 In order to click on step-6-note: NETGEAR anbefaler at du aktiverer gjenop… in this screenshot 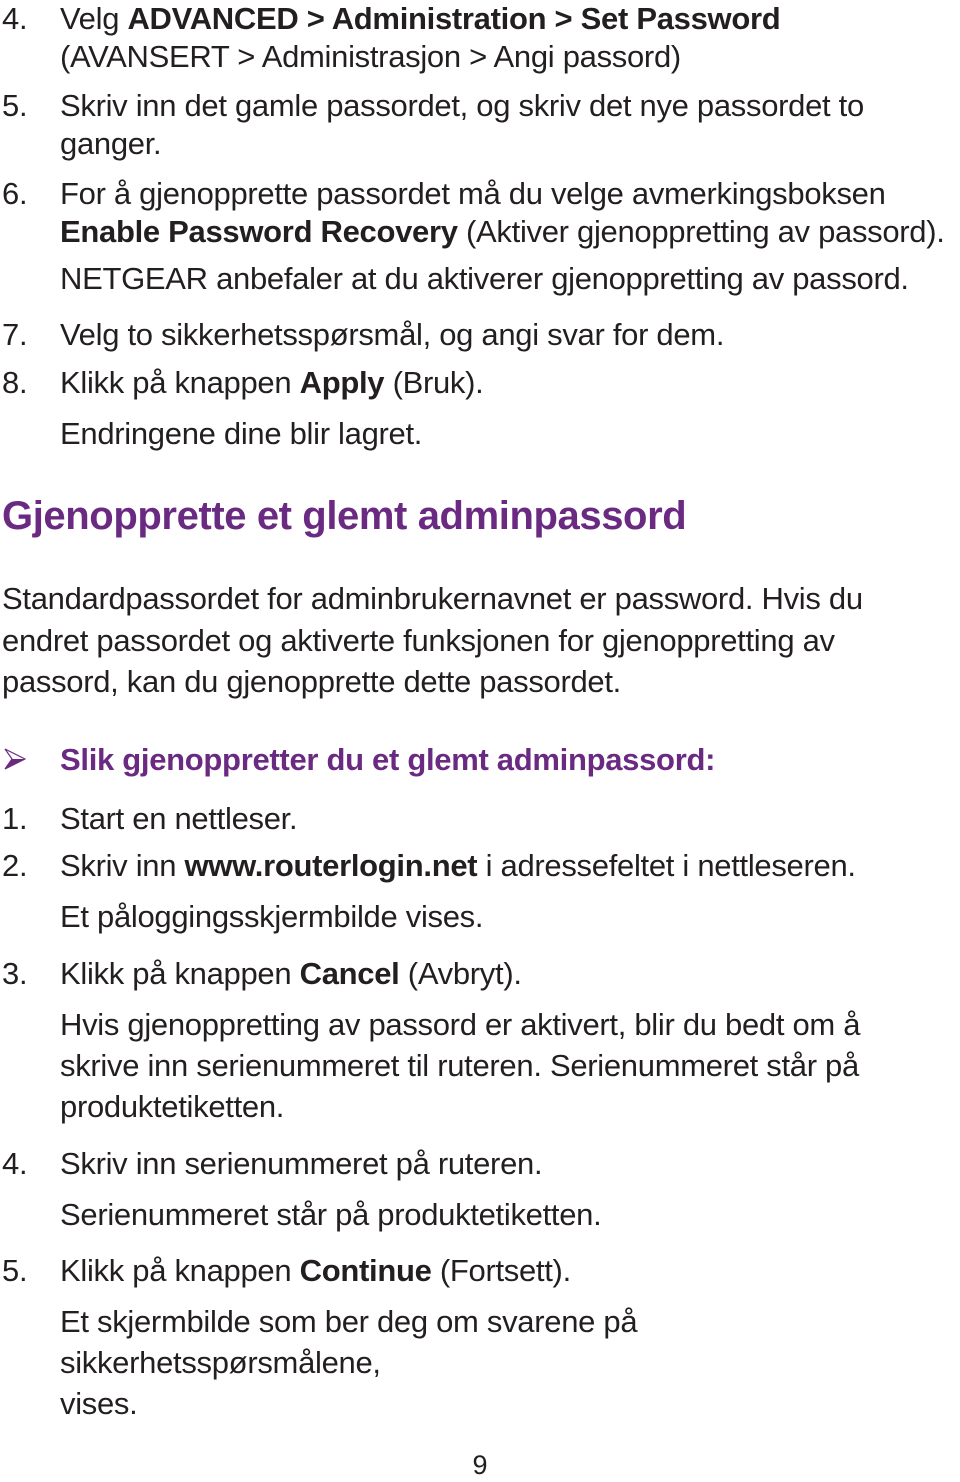, I will do `click(484, 278)`.